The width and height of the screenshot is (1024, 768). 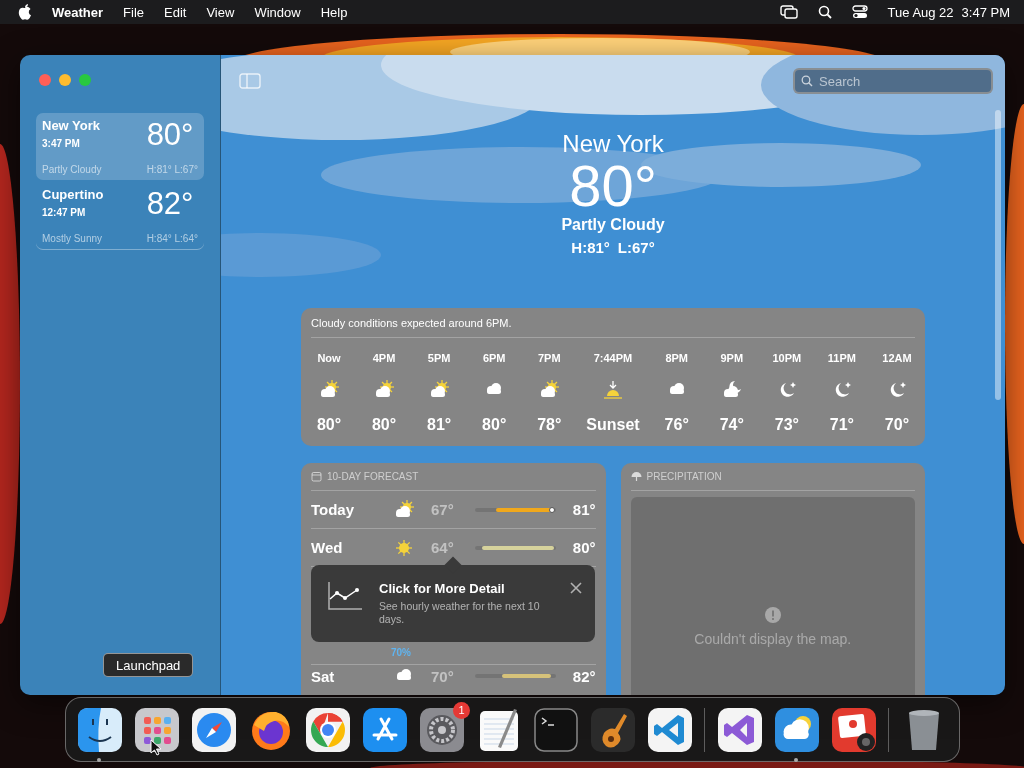 What do you see at coordinates (583, 509) in the screenshot?
I see `high-temperature: 81°` at bounding box center [583, 509].